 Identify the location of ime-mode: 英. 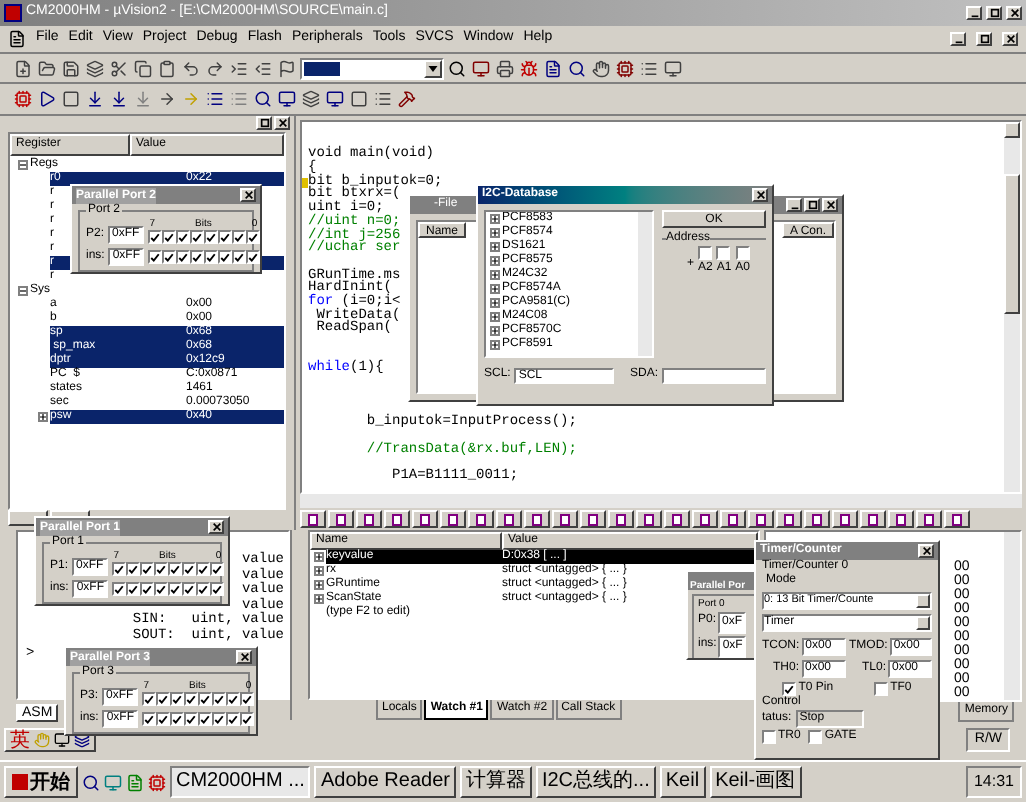
(20, 741).